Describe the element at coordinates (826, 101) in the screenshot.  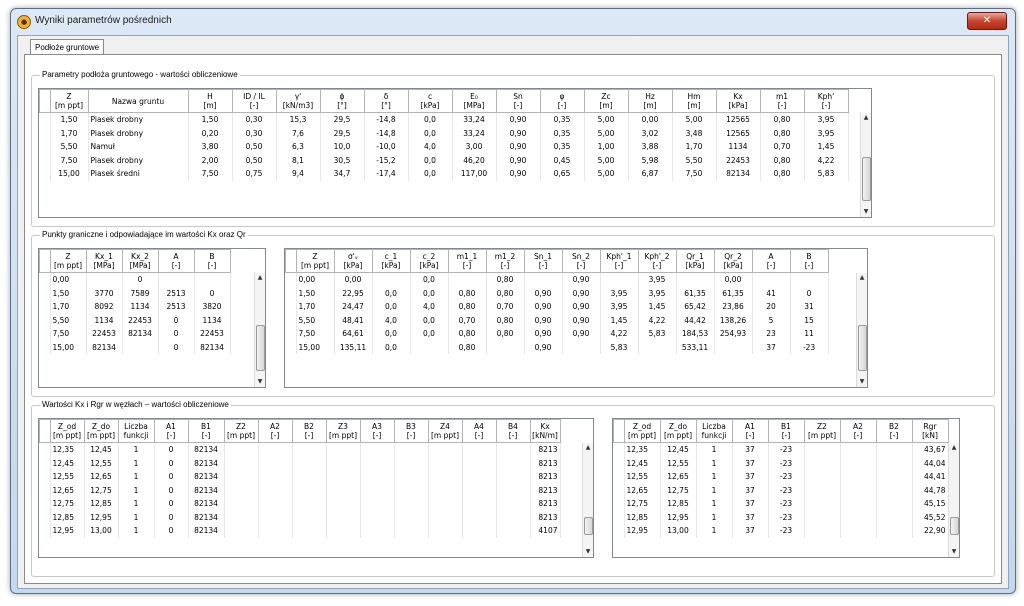
I see `column-header: Kph' [-]` at that location.